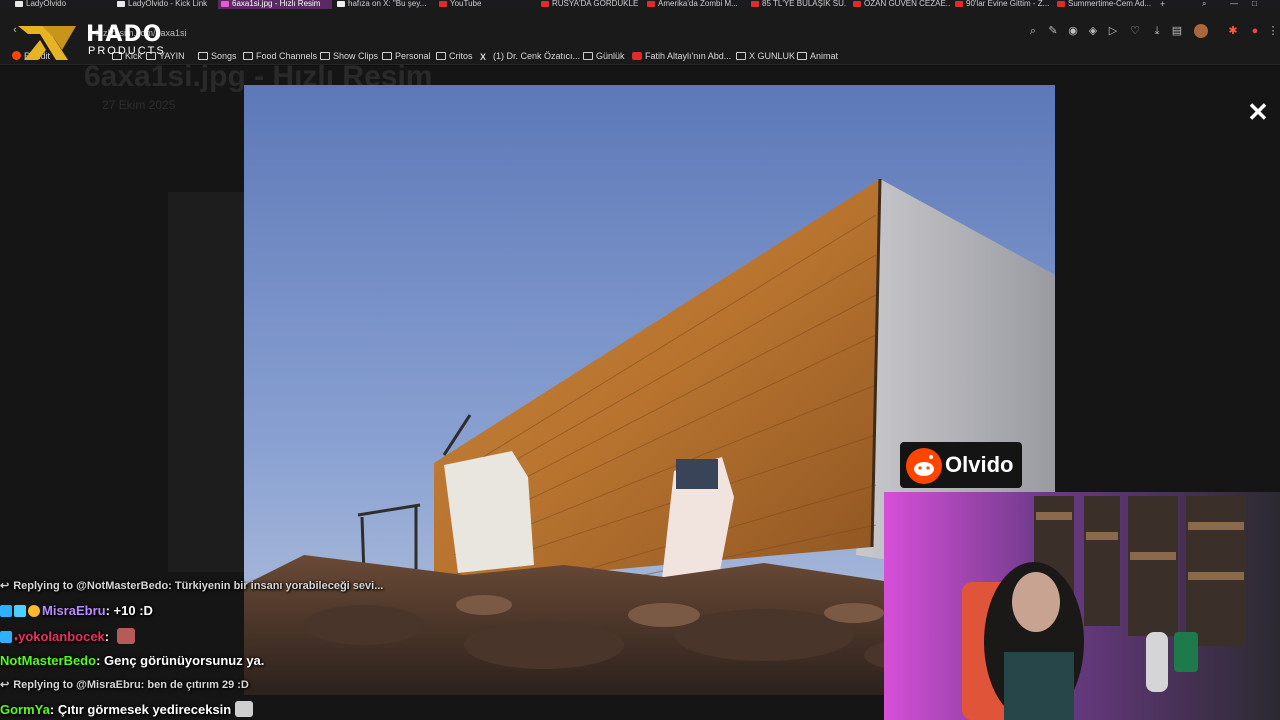 This screenshot has width=1280, height=720. What do you see at coordinates (224, 56) in the screenshot?
I see `bookmark-label: Songs` at bounding box center [224, 56].